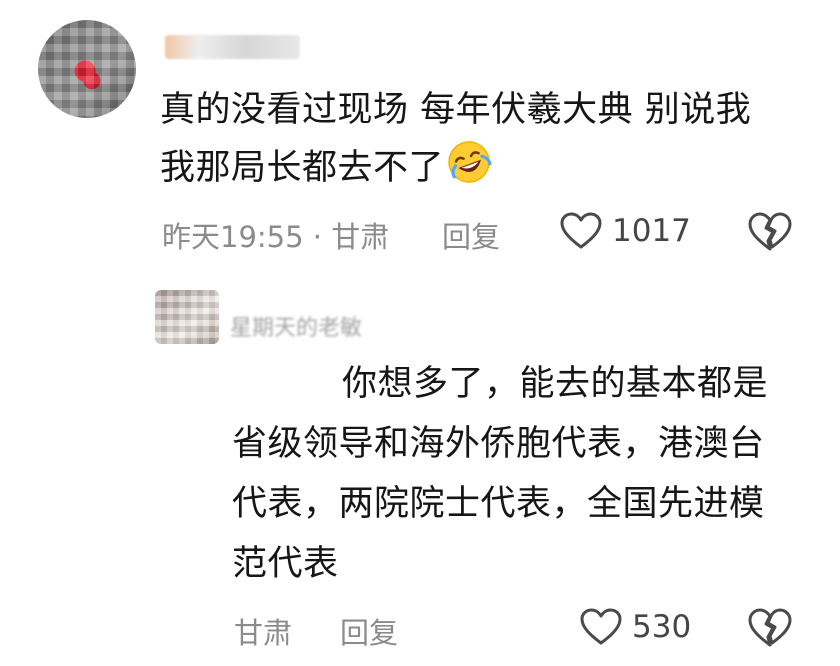 This screenshot has width=840, height=666. Describe the element at coordinates (302, 168) in the screenshot. I see `comment-text-line2-text: 我那局长都去不了` at that location.